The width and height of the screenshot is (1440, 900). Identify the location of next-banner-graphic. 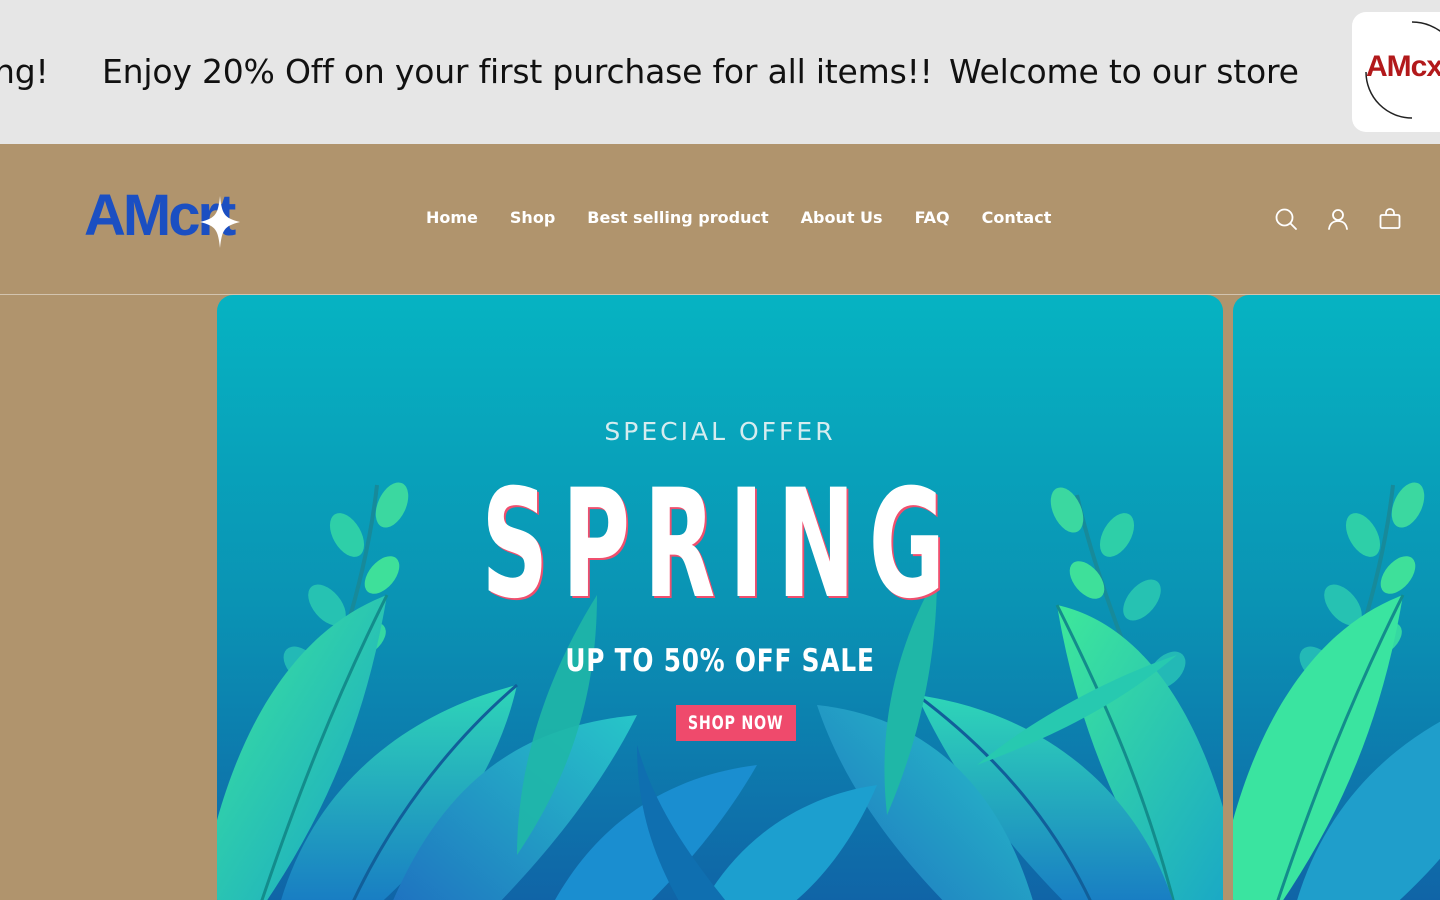
(1336, 597).